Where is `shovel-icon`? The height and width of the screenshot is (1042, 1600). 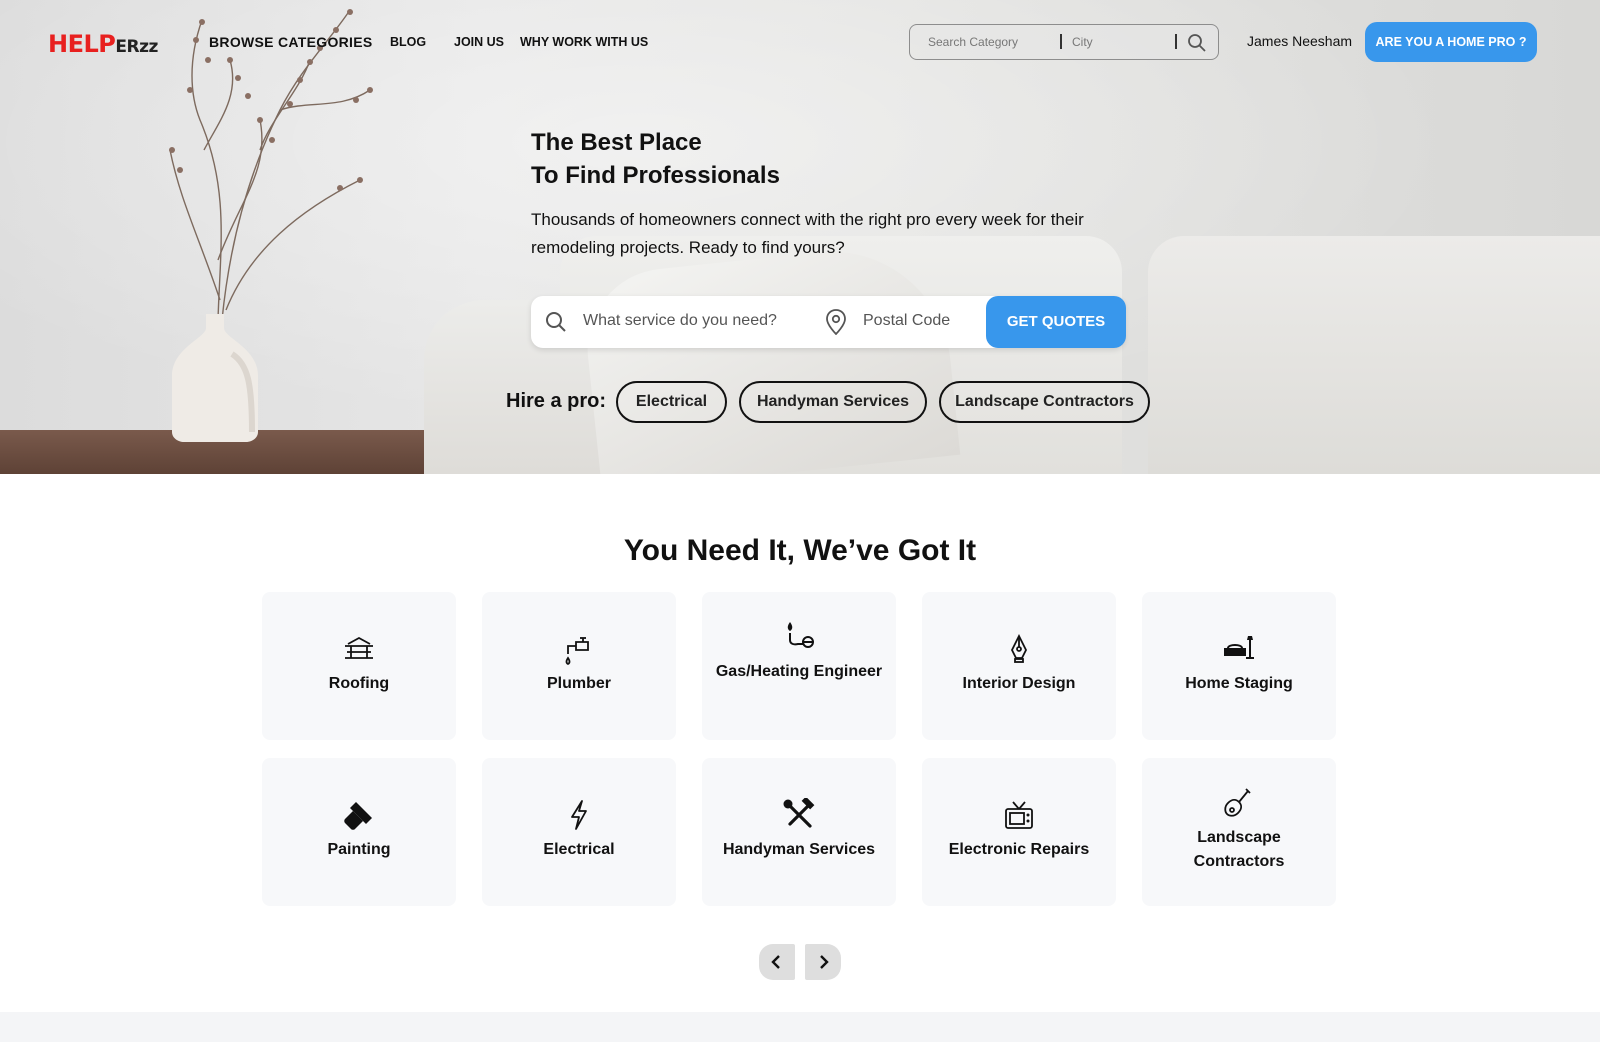
shovel-icon is located at coordinates (1237, 802).